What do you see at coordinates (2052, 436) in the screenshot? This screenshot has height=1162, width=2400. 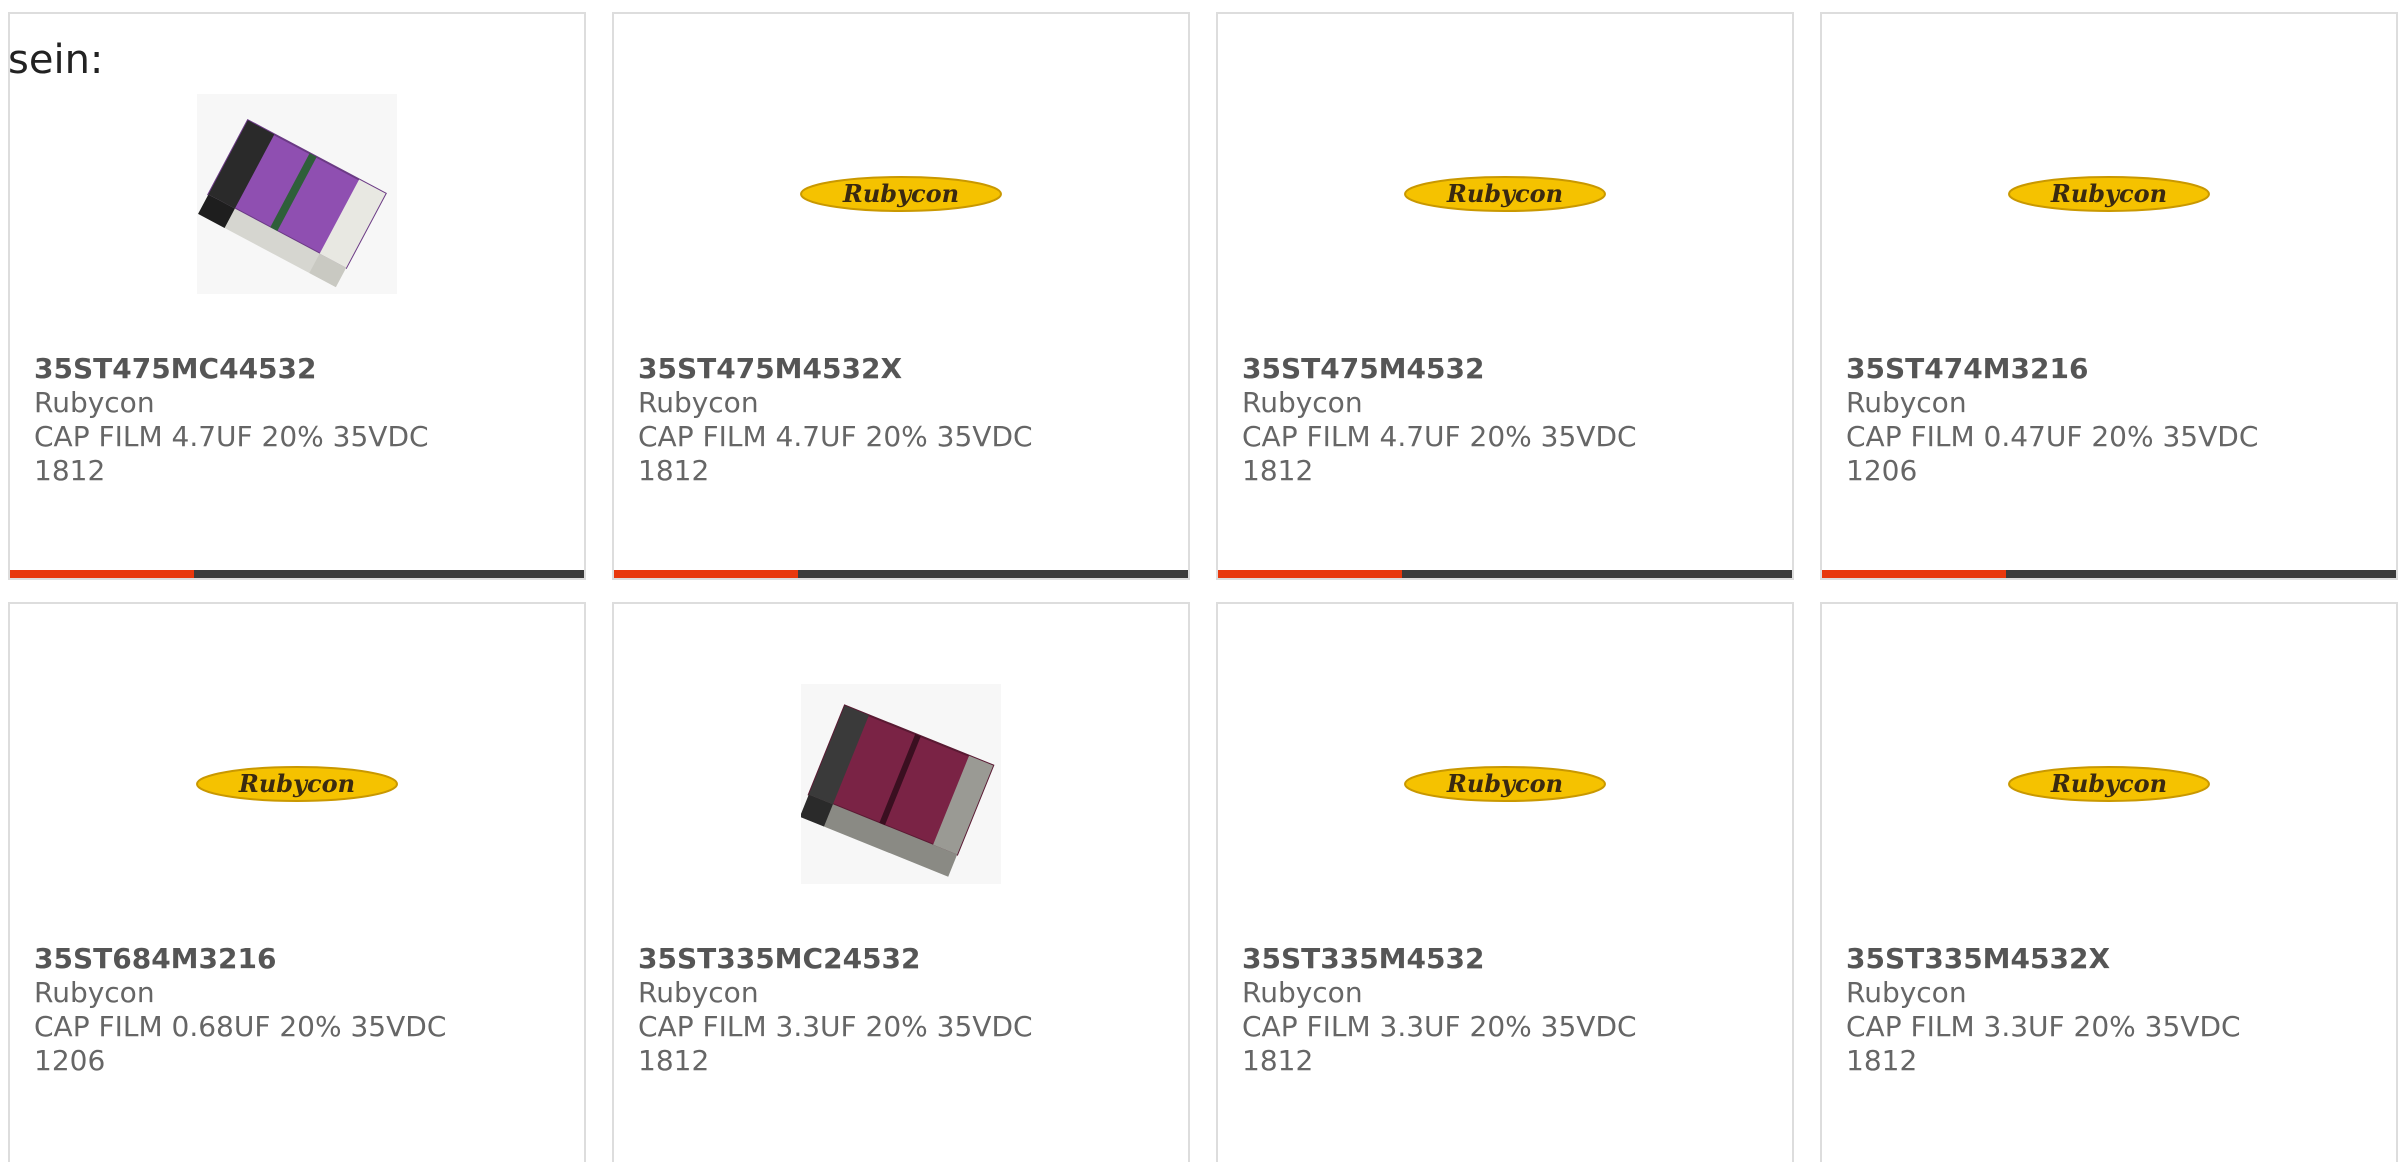 I see `description: CAP FILM 0.47UF 20% 35VDC` at bounding box center [2052, 436].